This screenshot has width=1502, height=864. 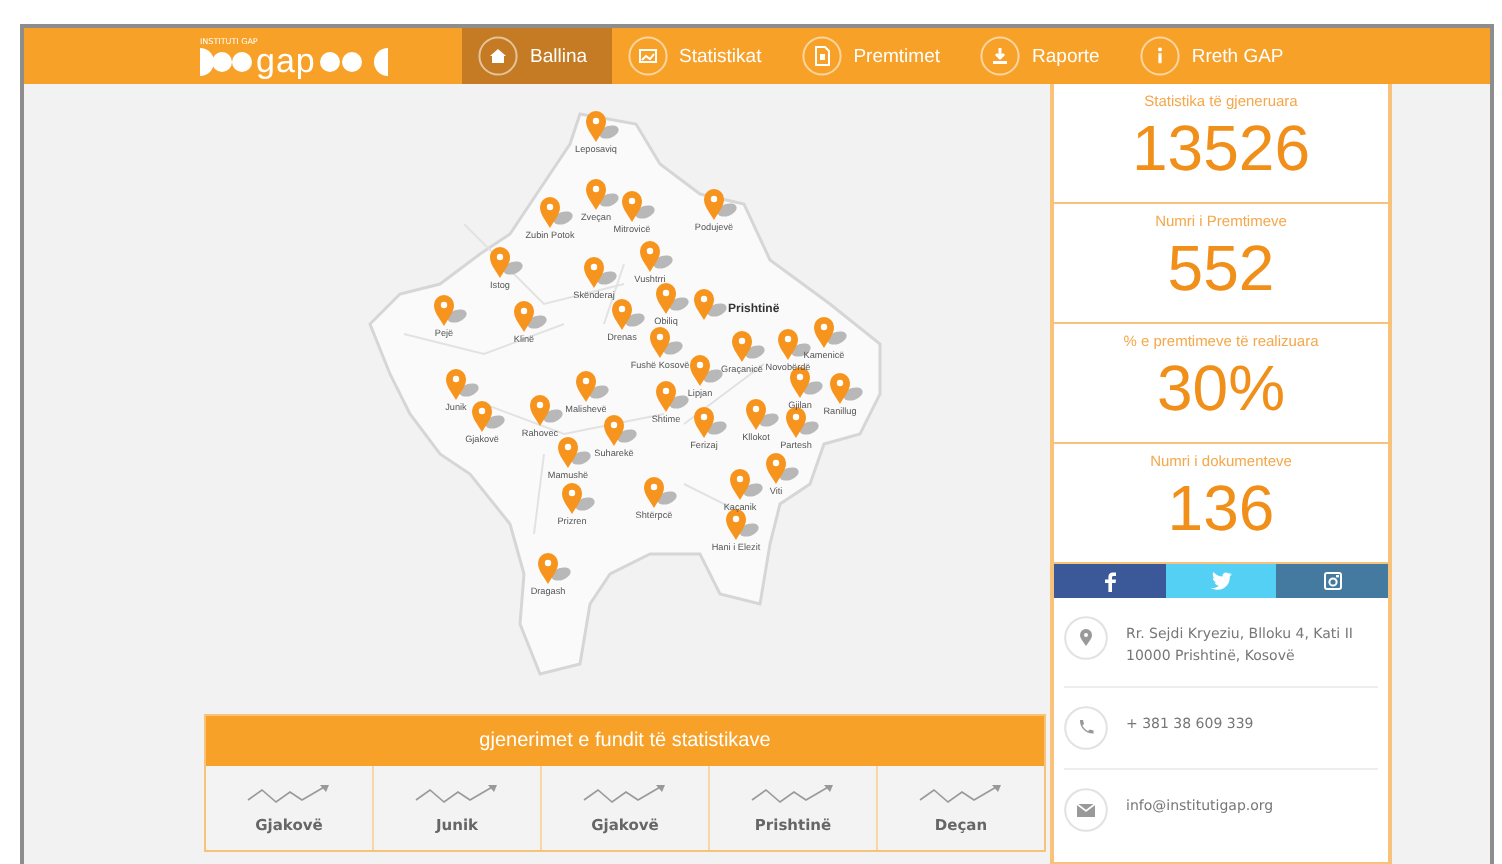 What do you see at coordinates (537, 56) in the screenshot?
I see `nav-tab: Ballina` at bounding box center [537, 56].